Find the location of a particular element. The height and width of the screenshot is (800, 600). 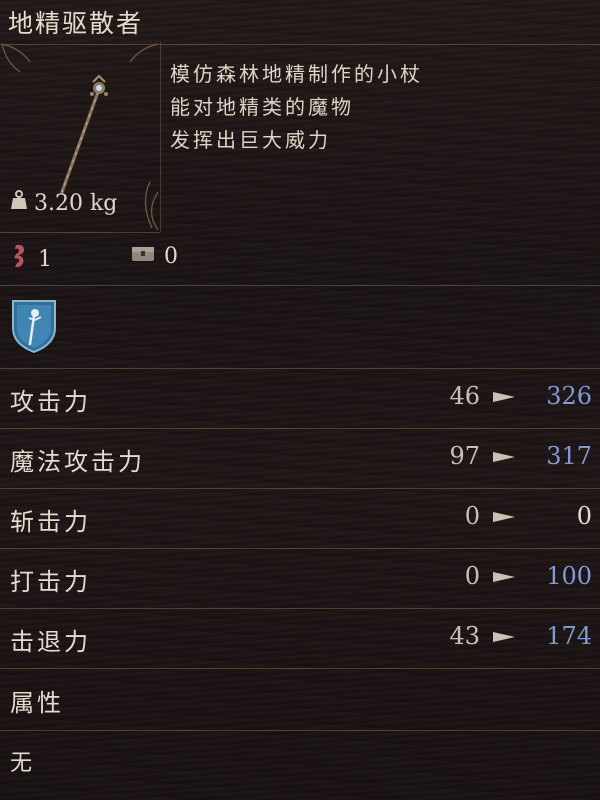

stat-new-value: 0 is located at coordinates (584, 516).